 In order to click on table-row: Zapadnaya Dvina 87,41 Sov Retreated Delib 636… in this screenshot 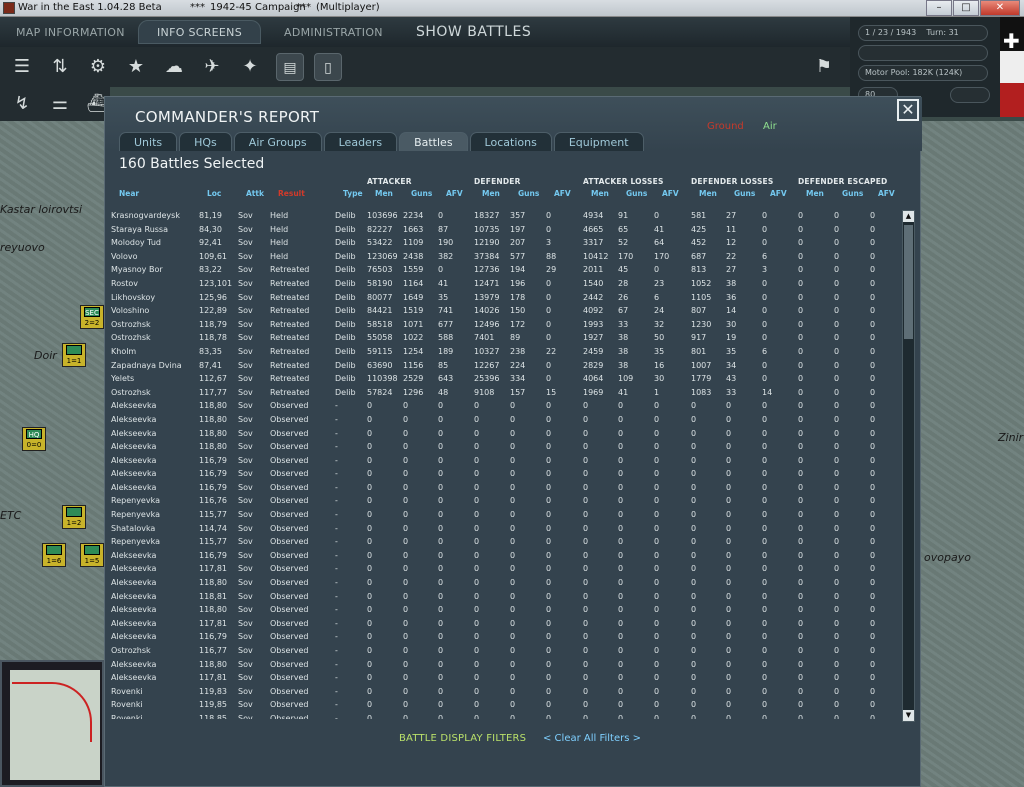, I will do `click(502, 366)`.